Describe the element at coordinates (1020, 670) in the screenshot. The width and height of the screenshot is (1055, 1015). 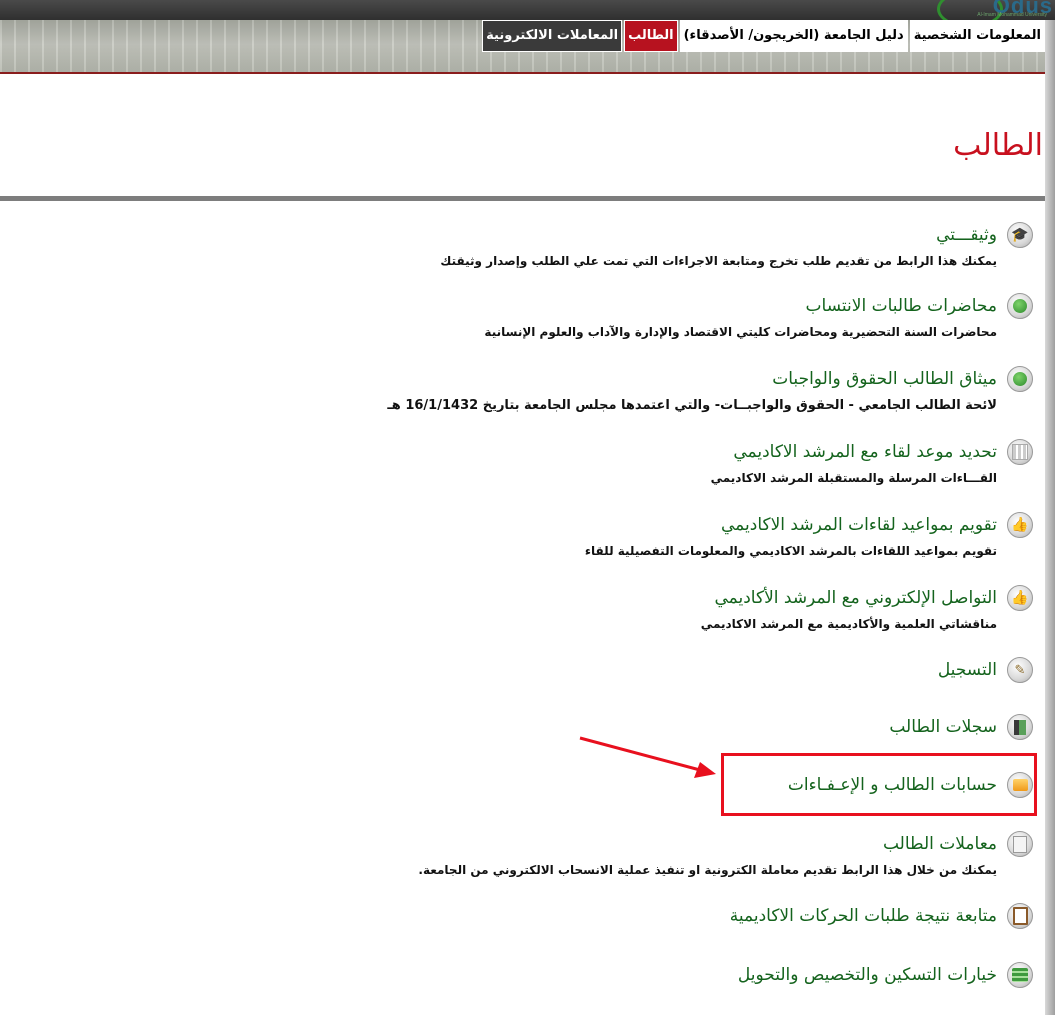
I see `pencil-icon: ✎` at that location.